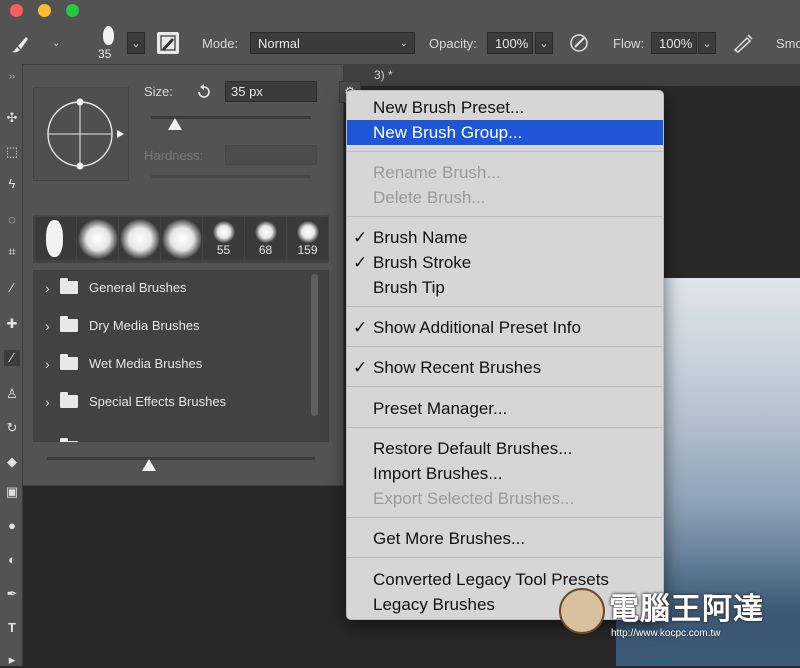 The width and height of the screenshot is (800, 668). I want to click on reset-size-button, so click(204, 92).